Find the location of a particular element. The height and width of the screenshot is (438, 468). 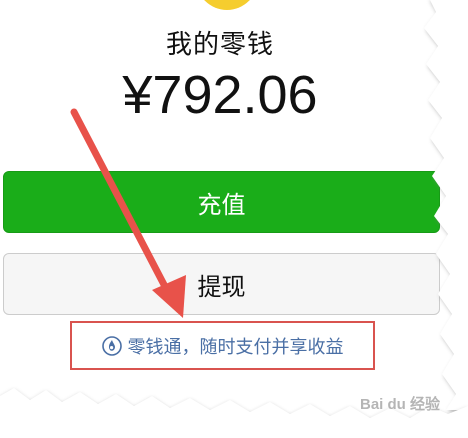

recharge-button: 充值 is located at coordinates (221, 202).